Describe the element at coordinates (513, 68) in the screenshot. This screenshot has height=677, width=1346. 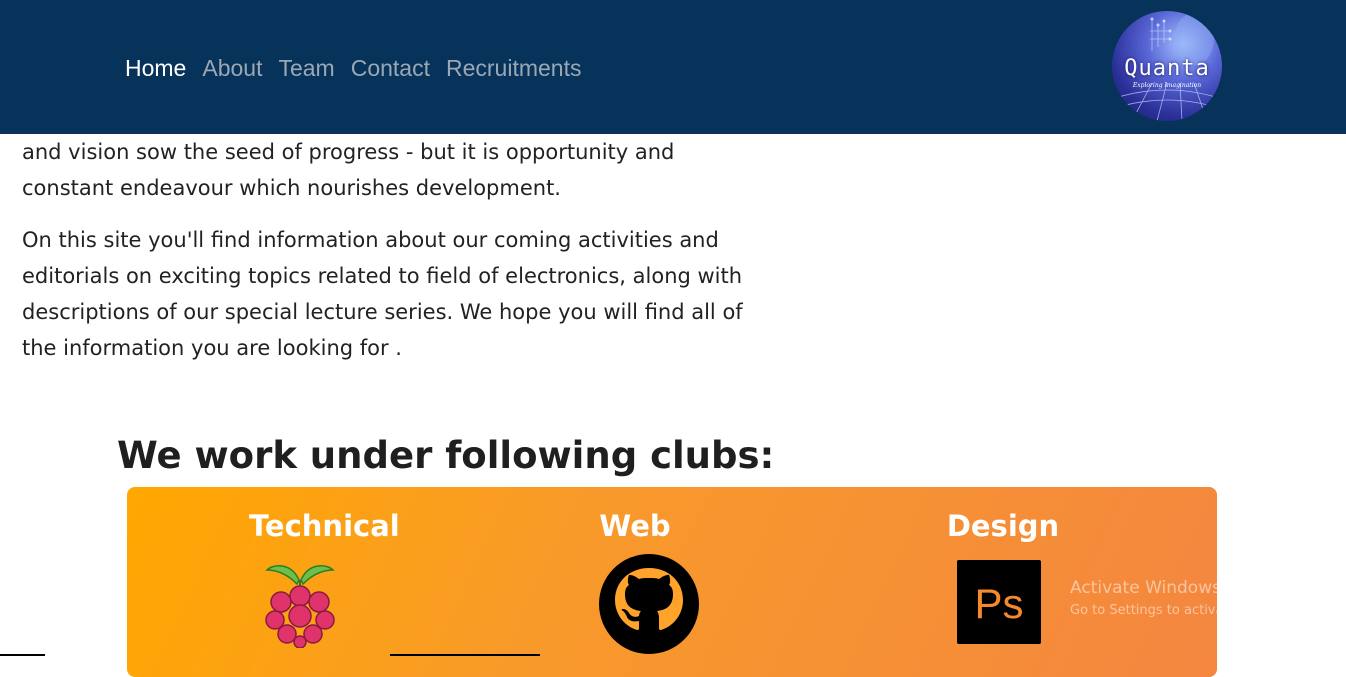
I see `nav-recruitments-link: Recruitments` at that location.